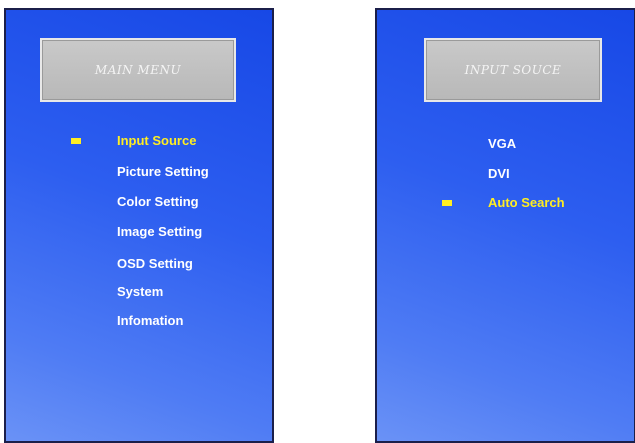  What do you see at coordinates (526, 203) in the screenshot?
I see `menu-item-auto-search: Auto Search` at bounding box center [526, 203].